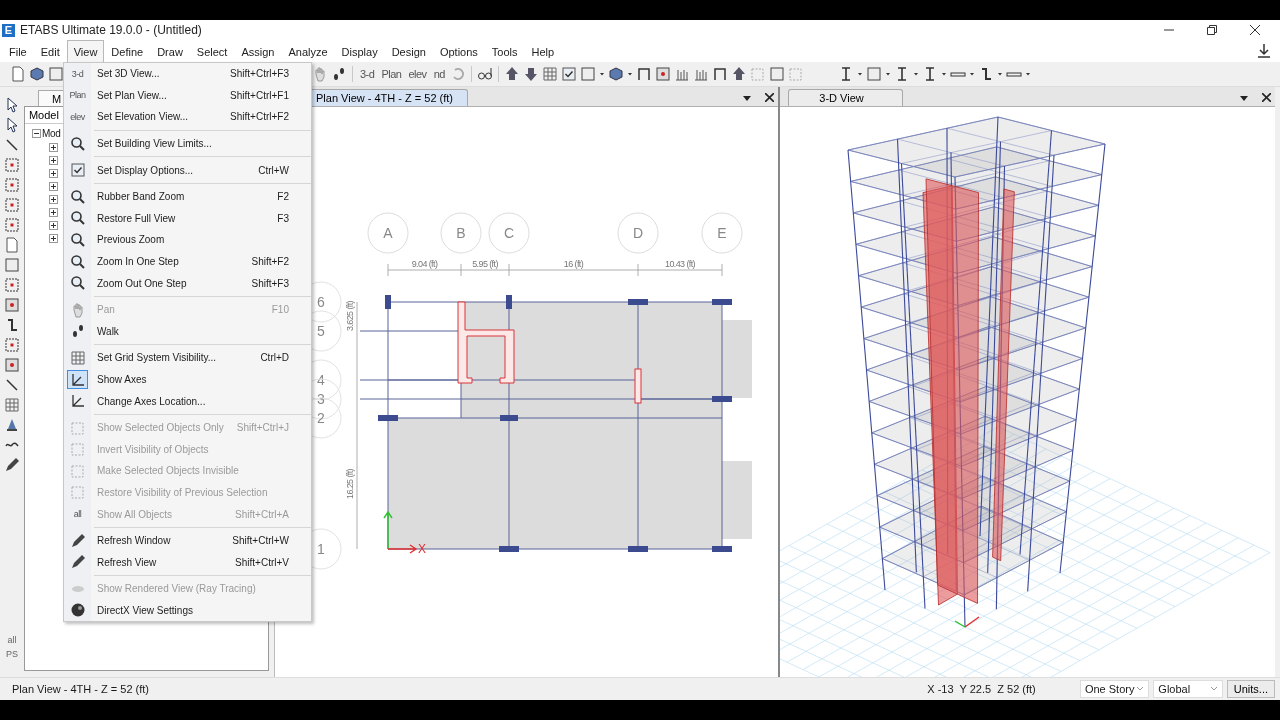 This screenshot has height=720, width=1280. What do you see at coordinates (638, 233) in the screenshot?
I see `grid-bubble: D` at bounding box center [638, 233].